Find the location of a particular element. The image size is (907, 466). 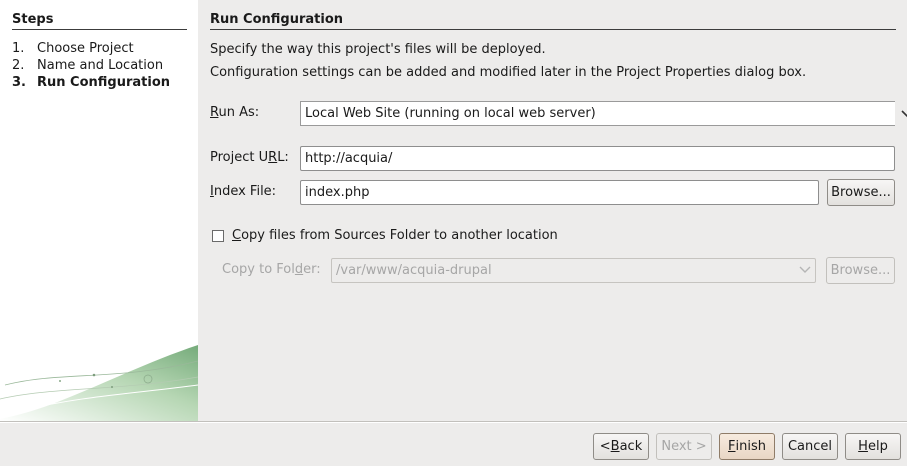

copy-to-folder-value: /var/www/acquia-drupal is located at coordinates (414, 270).